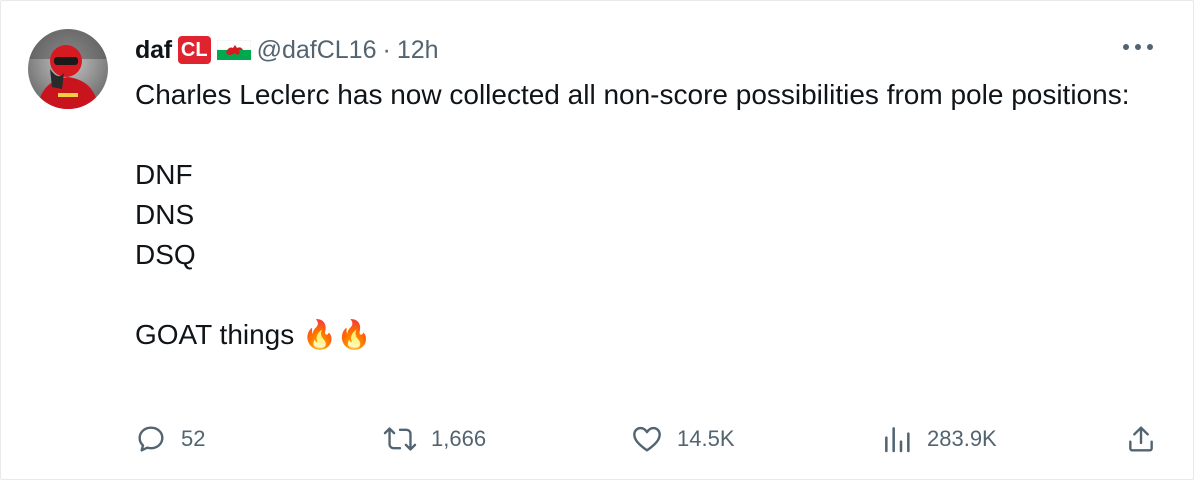 The height and width of the screenshot is (482, 1196). Describe the element at coordinates (647, 439) in the screenshot. I see `like-icon` at that location.